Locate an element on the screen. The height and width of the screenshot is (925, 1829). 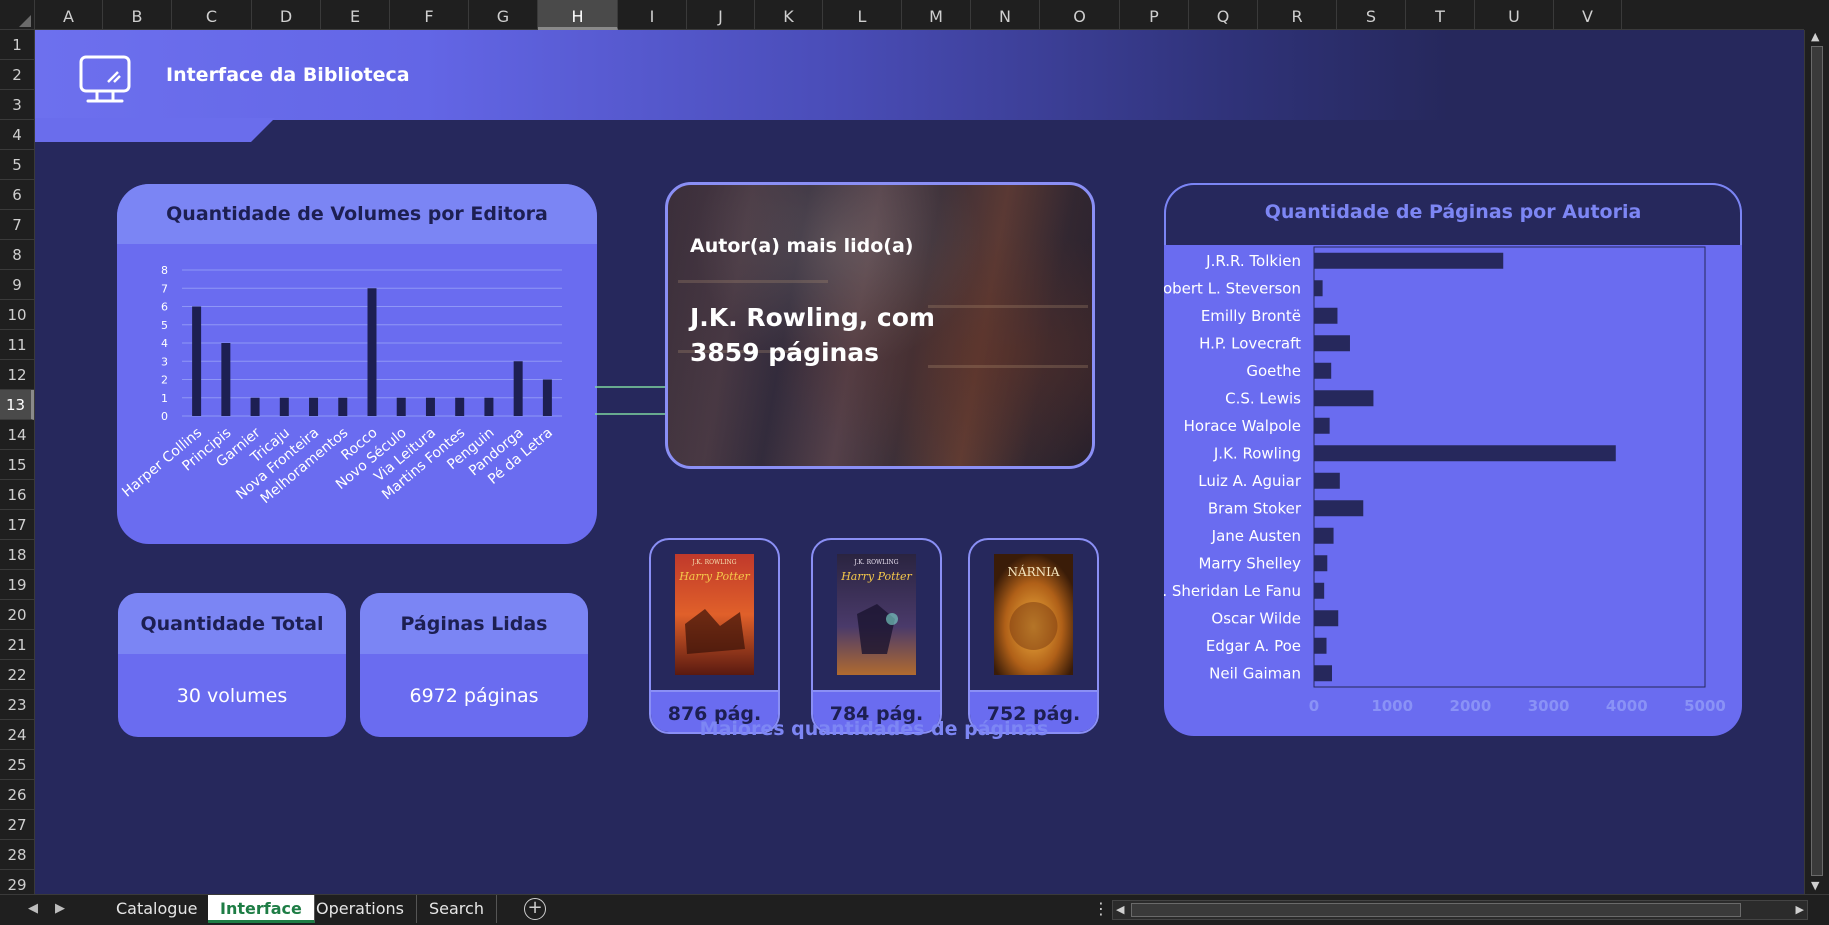
select-all-corner is located at coordinates (17, 15).